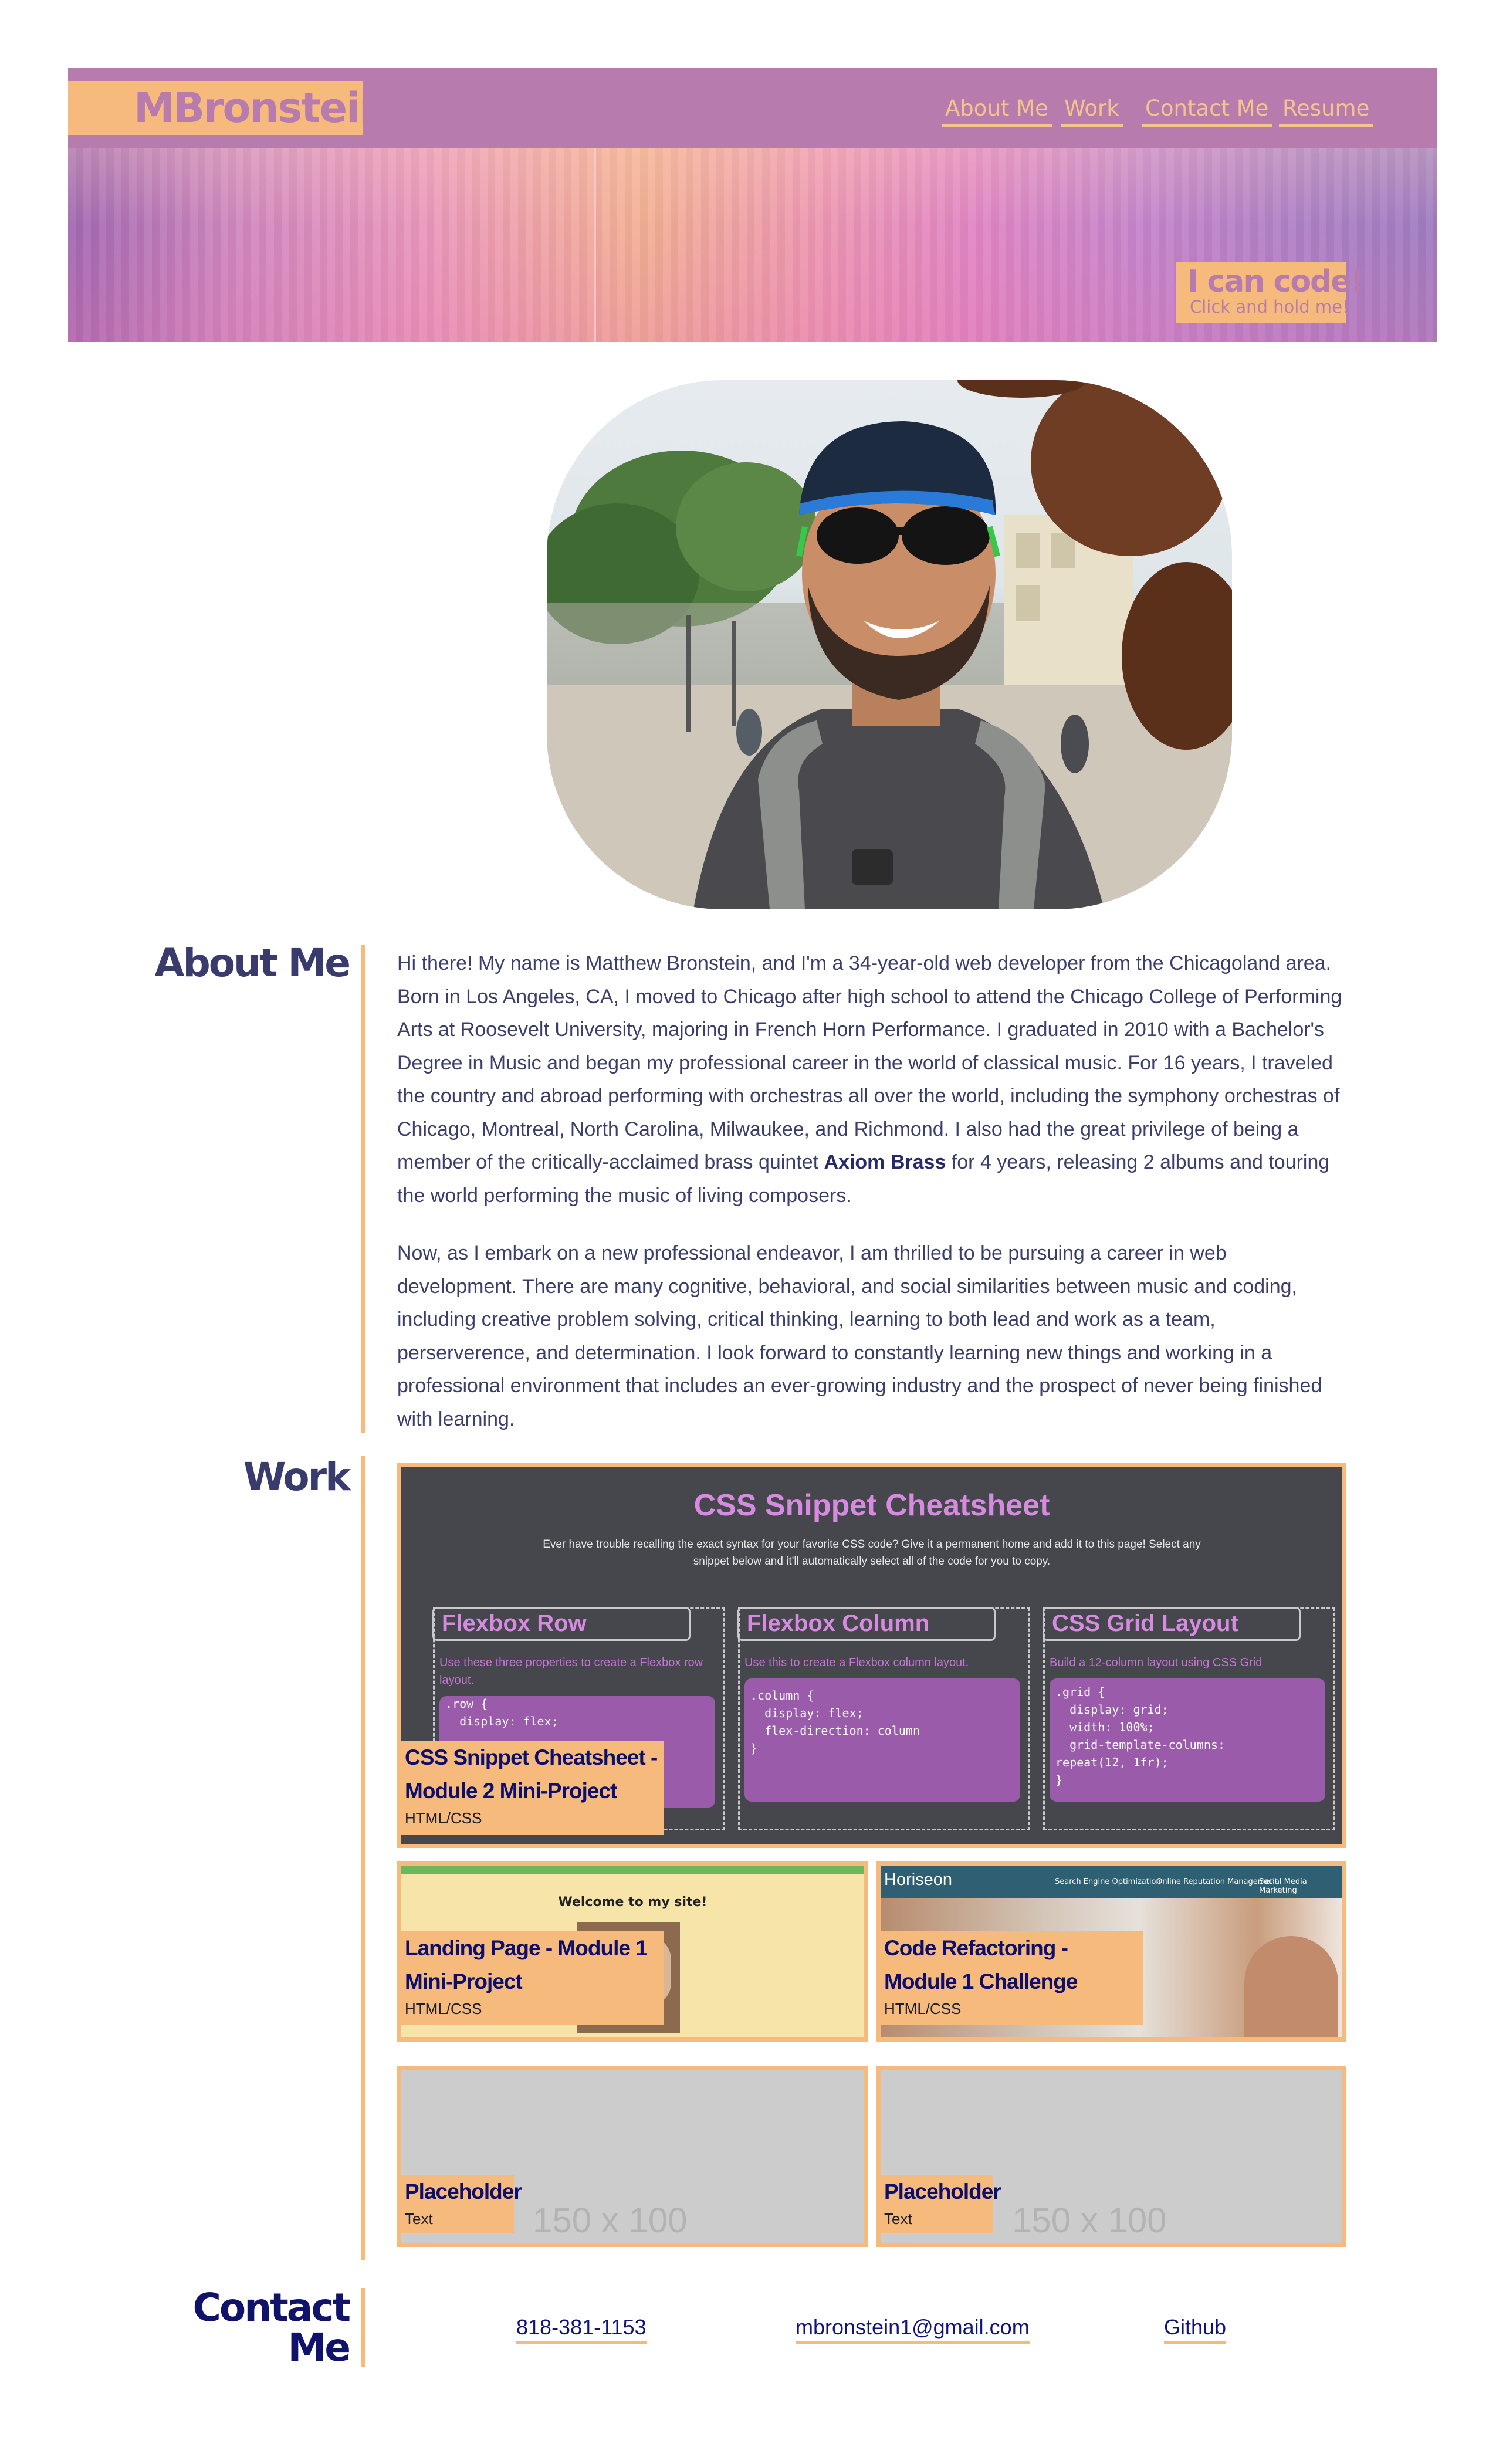 The width and height of the screenshot is (1496, 2464). Describe the element at coordinates (1111, 2156) in the screenshot. I see `project-card-placeholder-2: 150 x 100 Placeholder Text` at that location.